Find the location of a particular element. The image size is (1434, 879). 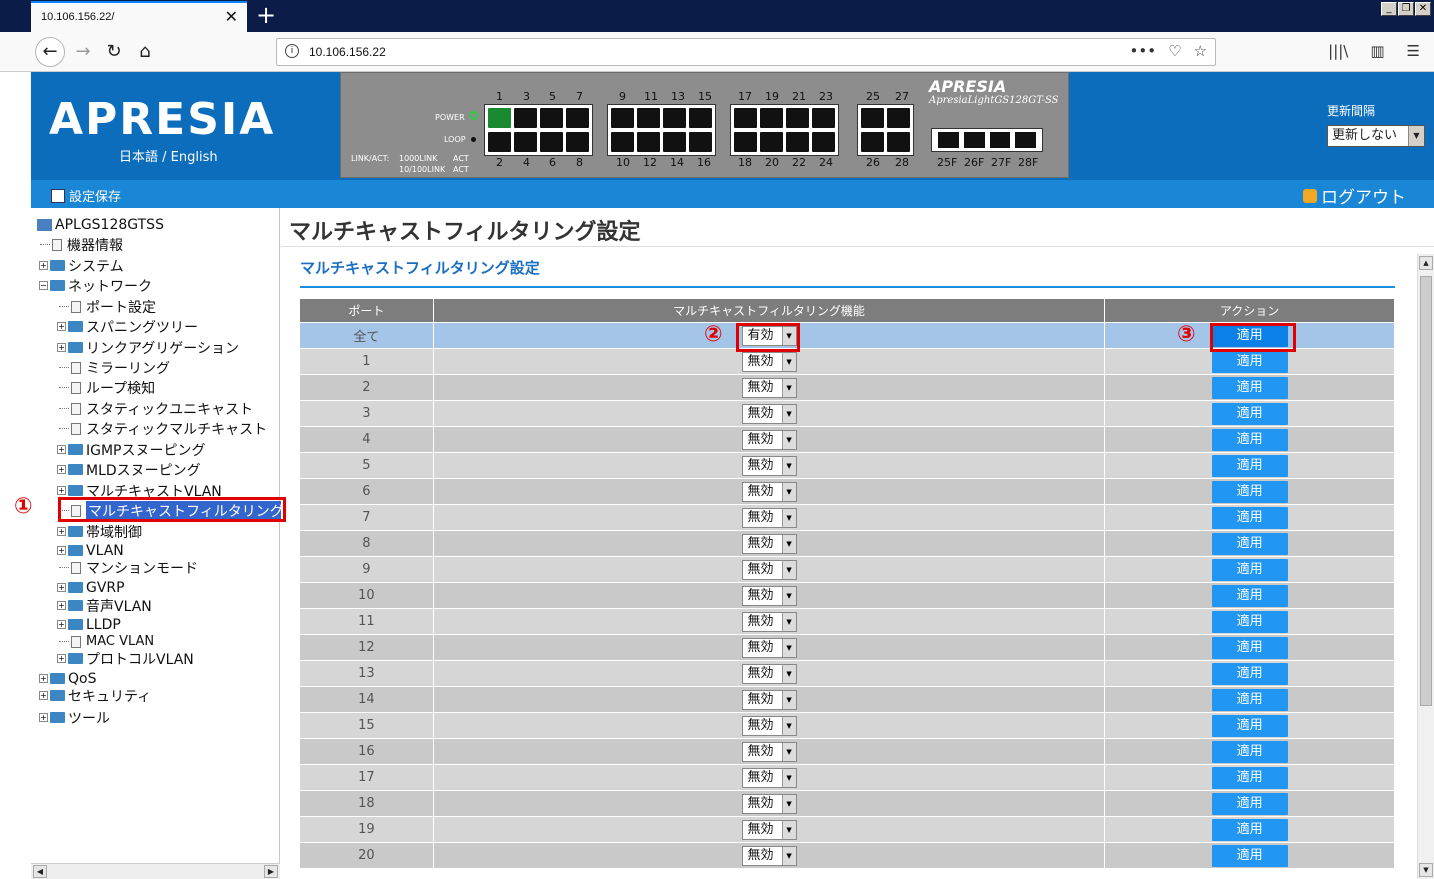

language-switch: 日本語 / English is located at coordinates (168, 155).